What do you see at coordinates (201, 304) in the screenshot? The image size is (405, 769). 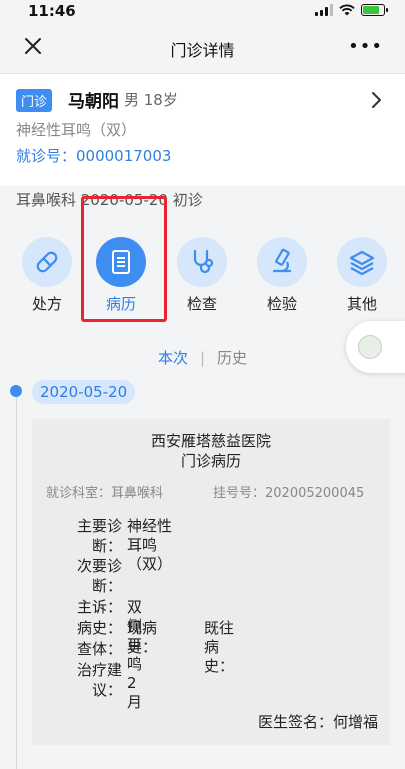 I see `function-label: 检查` at bounding box center [201, 304].